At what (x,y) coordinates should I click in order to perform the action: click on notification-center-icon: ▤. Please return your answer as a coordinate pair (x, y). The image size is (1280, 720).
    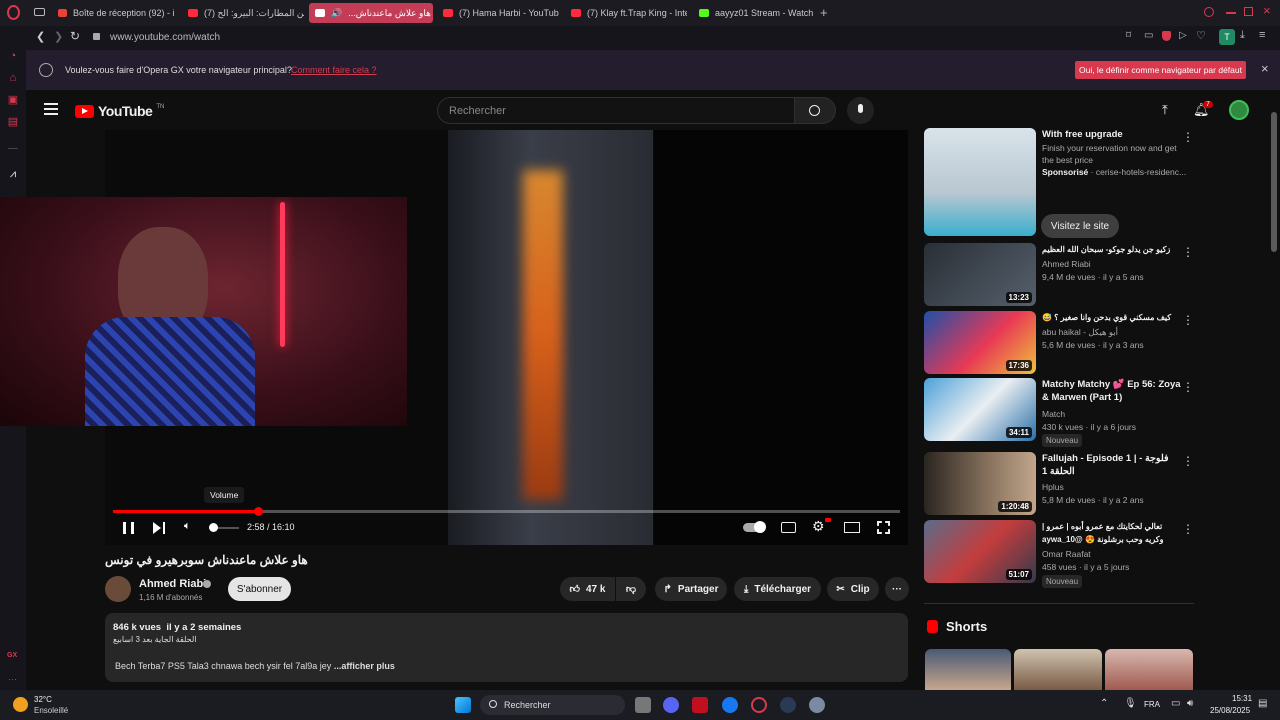
    Looking at the image, I should click on (1262, 703).